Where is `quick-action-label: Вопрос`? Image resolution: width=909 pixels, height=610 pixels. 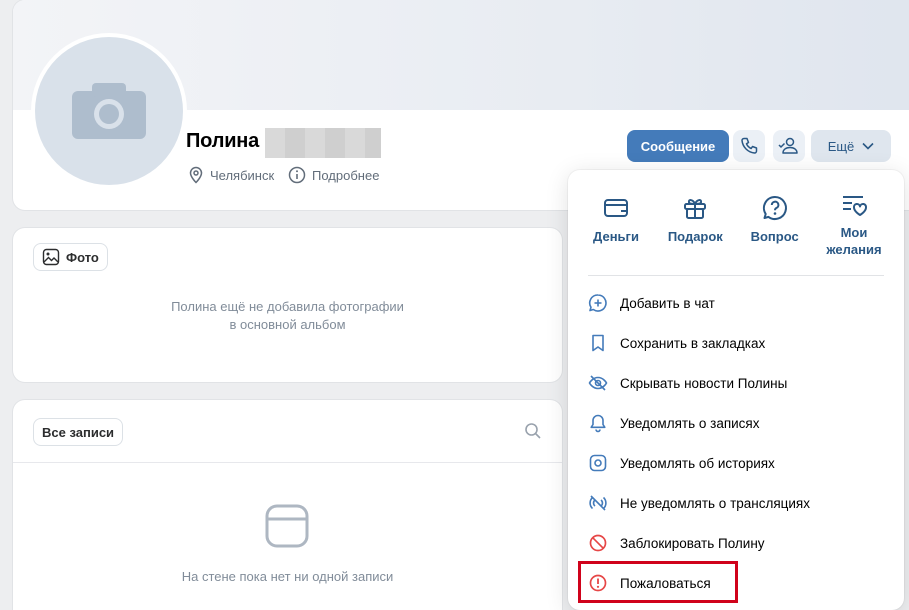
quick-action-label: Вопрос is located at coordinates (774, 236).